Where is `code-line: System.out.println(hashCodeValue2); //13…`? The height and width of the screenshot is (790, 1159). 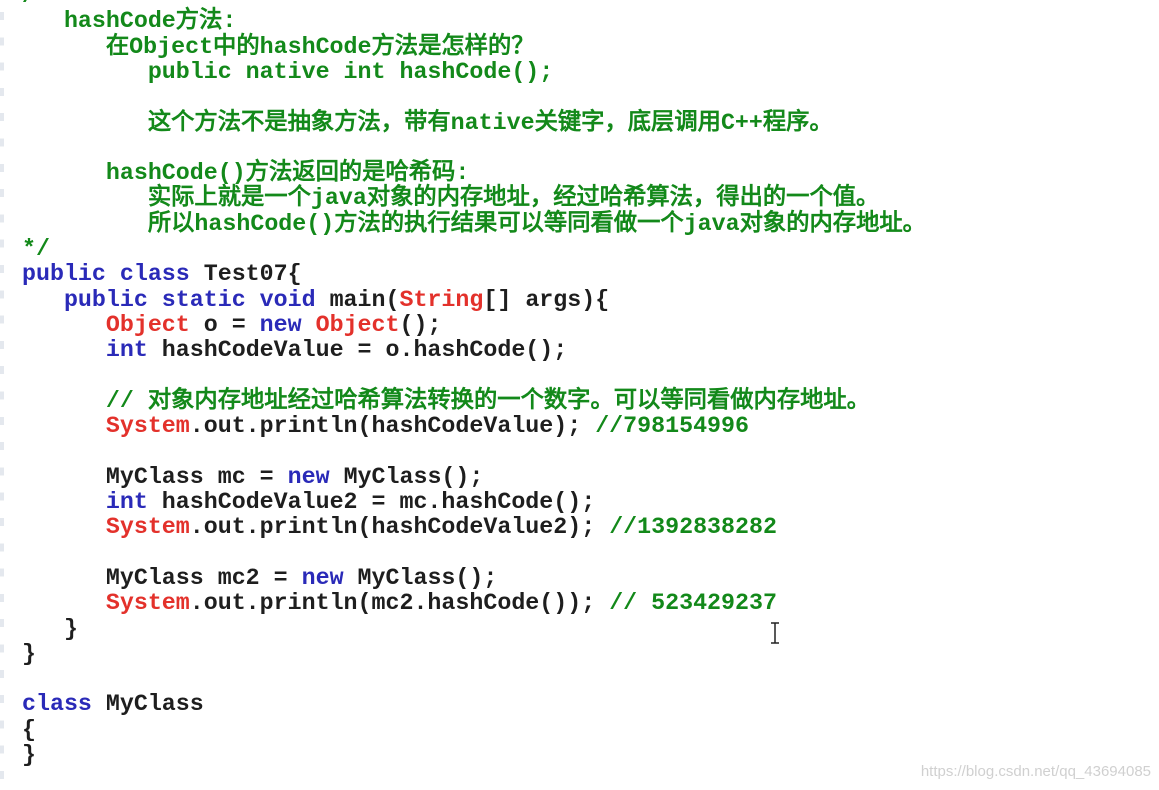
code-line: System.out.println(hashCodeValue2); //13… is located at coordinates (474, 527).